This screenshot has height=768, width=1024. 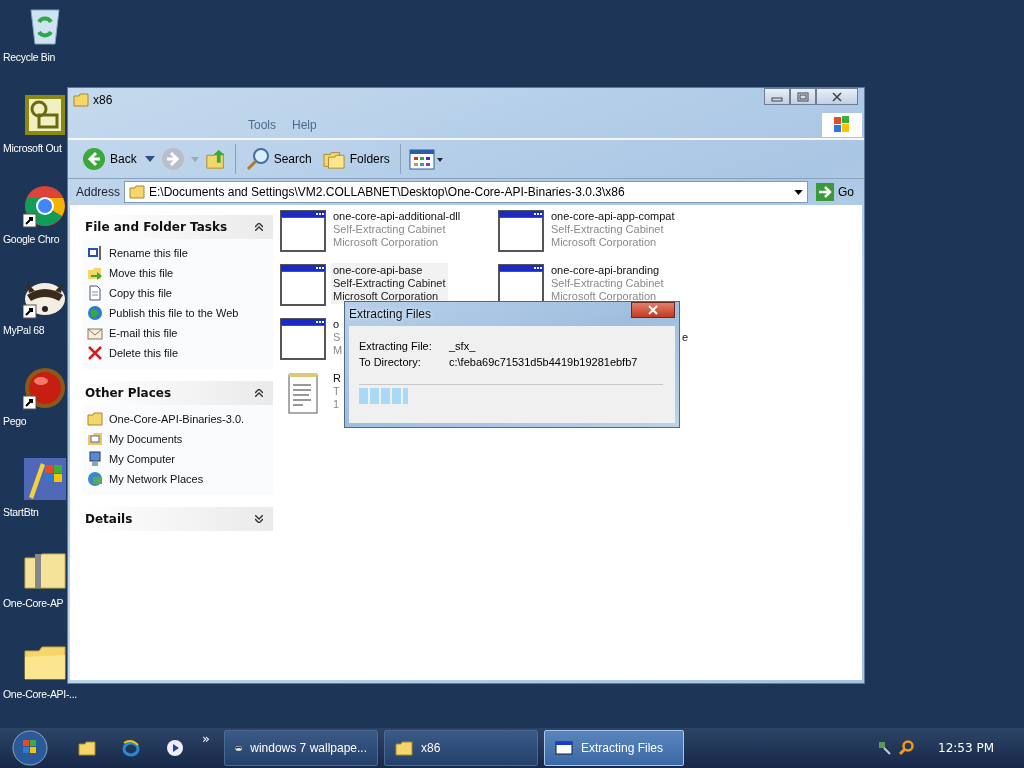 I want to click on task-link: My Documents, so click(x=146, y=439).